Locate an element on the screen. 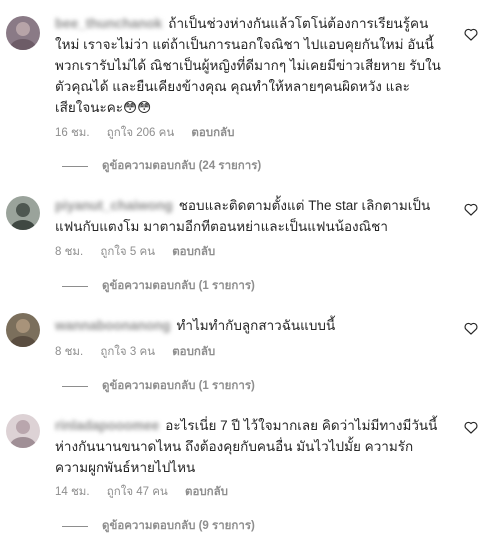 The width and height of the screenshot is (484, 545). view-replies-button: ดูข้อความตอบกลับ (9 รายการ) is located at coordinates (158, 526).